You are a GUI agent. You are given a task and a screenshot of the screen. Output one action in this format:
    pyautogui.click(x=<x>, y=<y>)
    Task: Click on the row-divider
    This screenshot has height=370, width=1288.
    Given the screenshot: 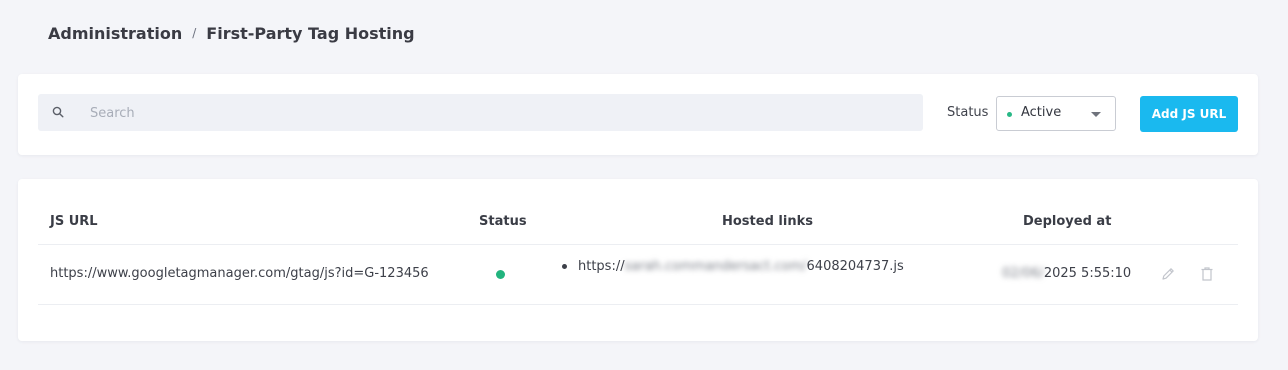 What is the action you would take?
    pyautogui.click(x=638, y=304)
    